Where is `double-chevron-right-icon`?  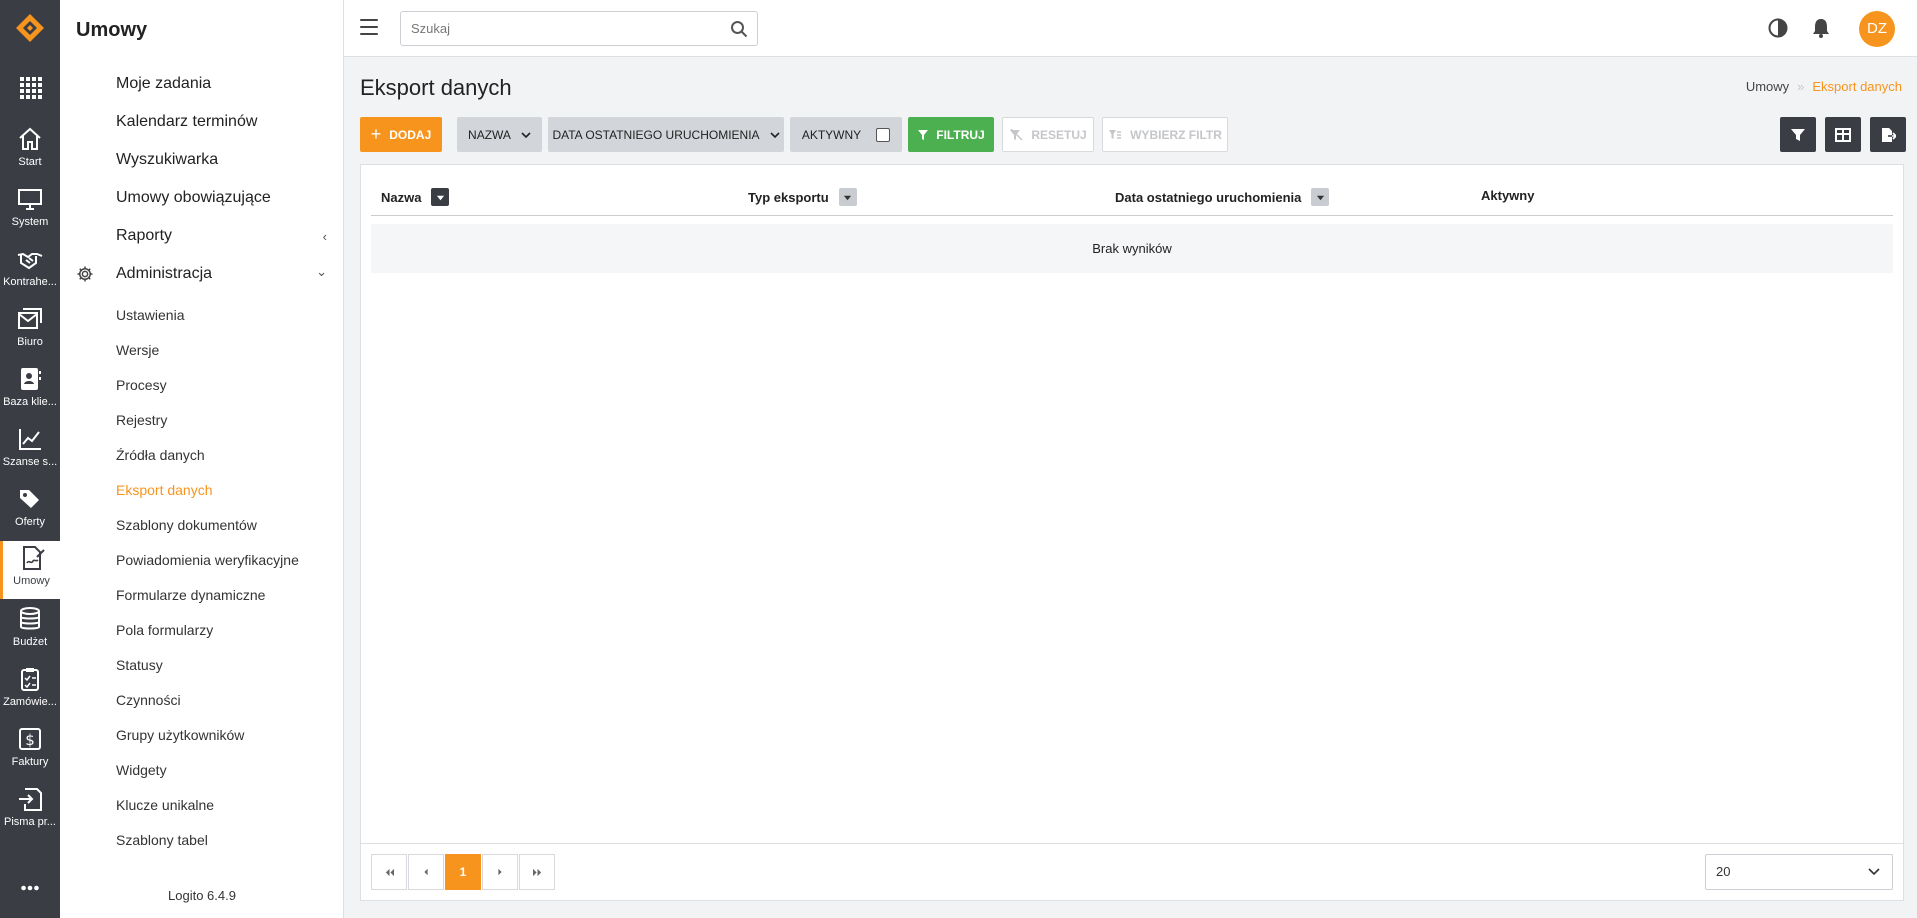
double-chevron-right-icon is located at coordinates (536, 872).